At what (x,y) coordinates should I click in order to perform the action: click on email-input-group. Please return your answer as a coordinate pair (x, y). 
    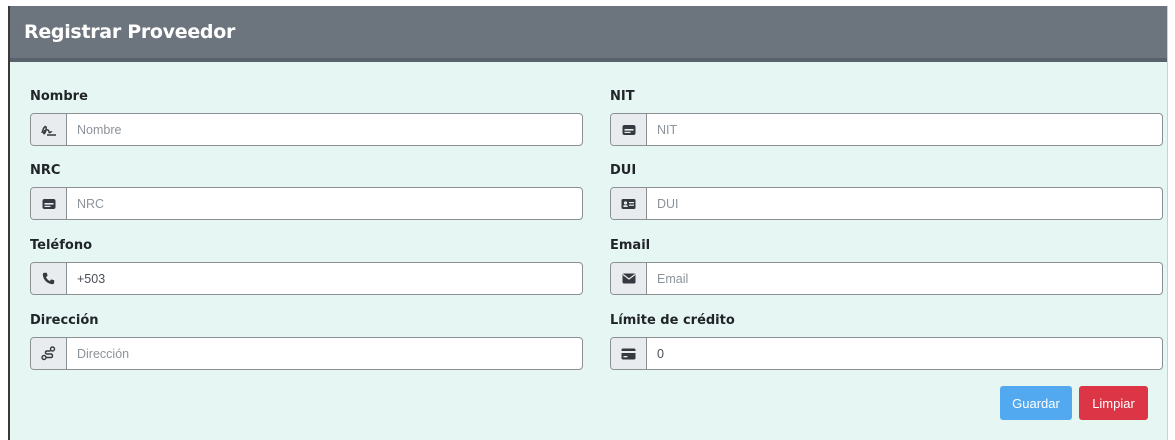
    Looking at the image, I should click on (886, 278).